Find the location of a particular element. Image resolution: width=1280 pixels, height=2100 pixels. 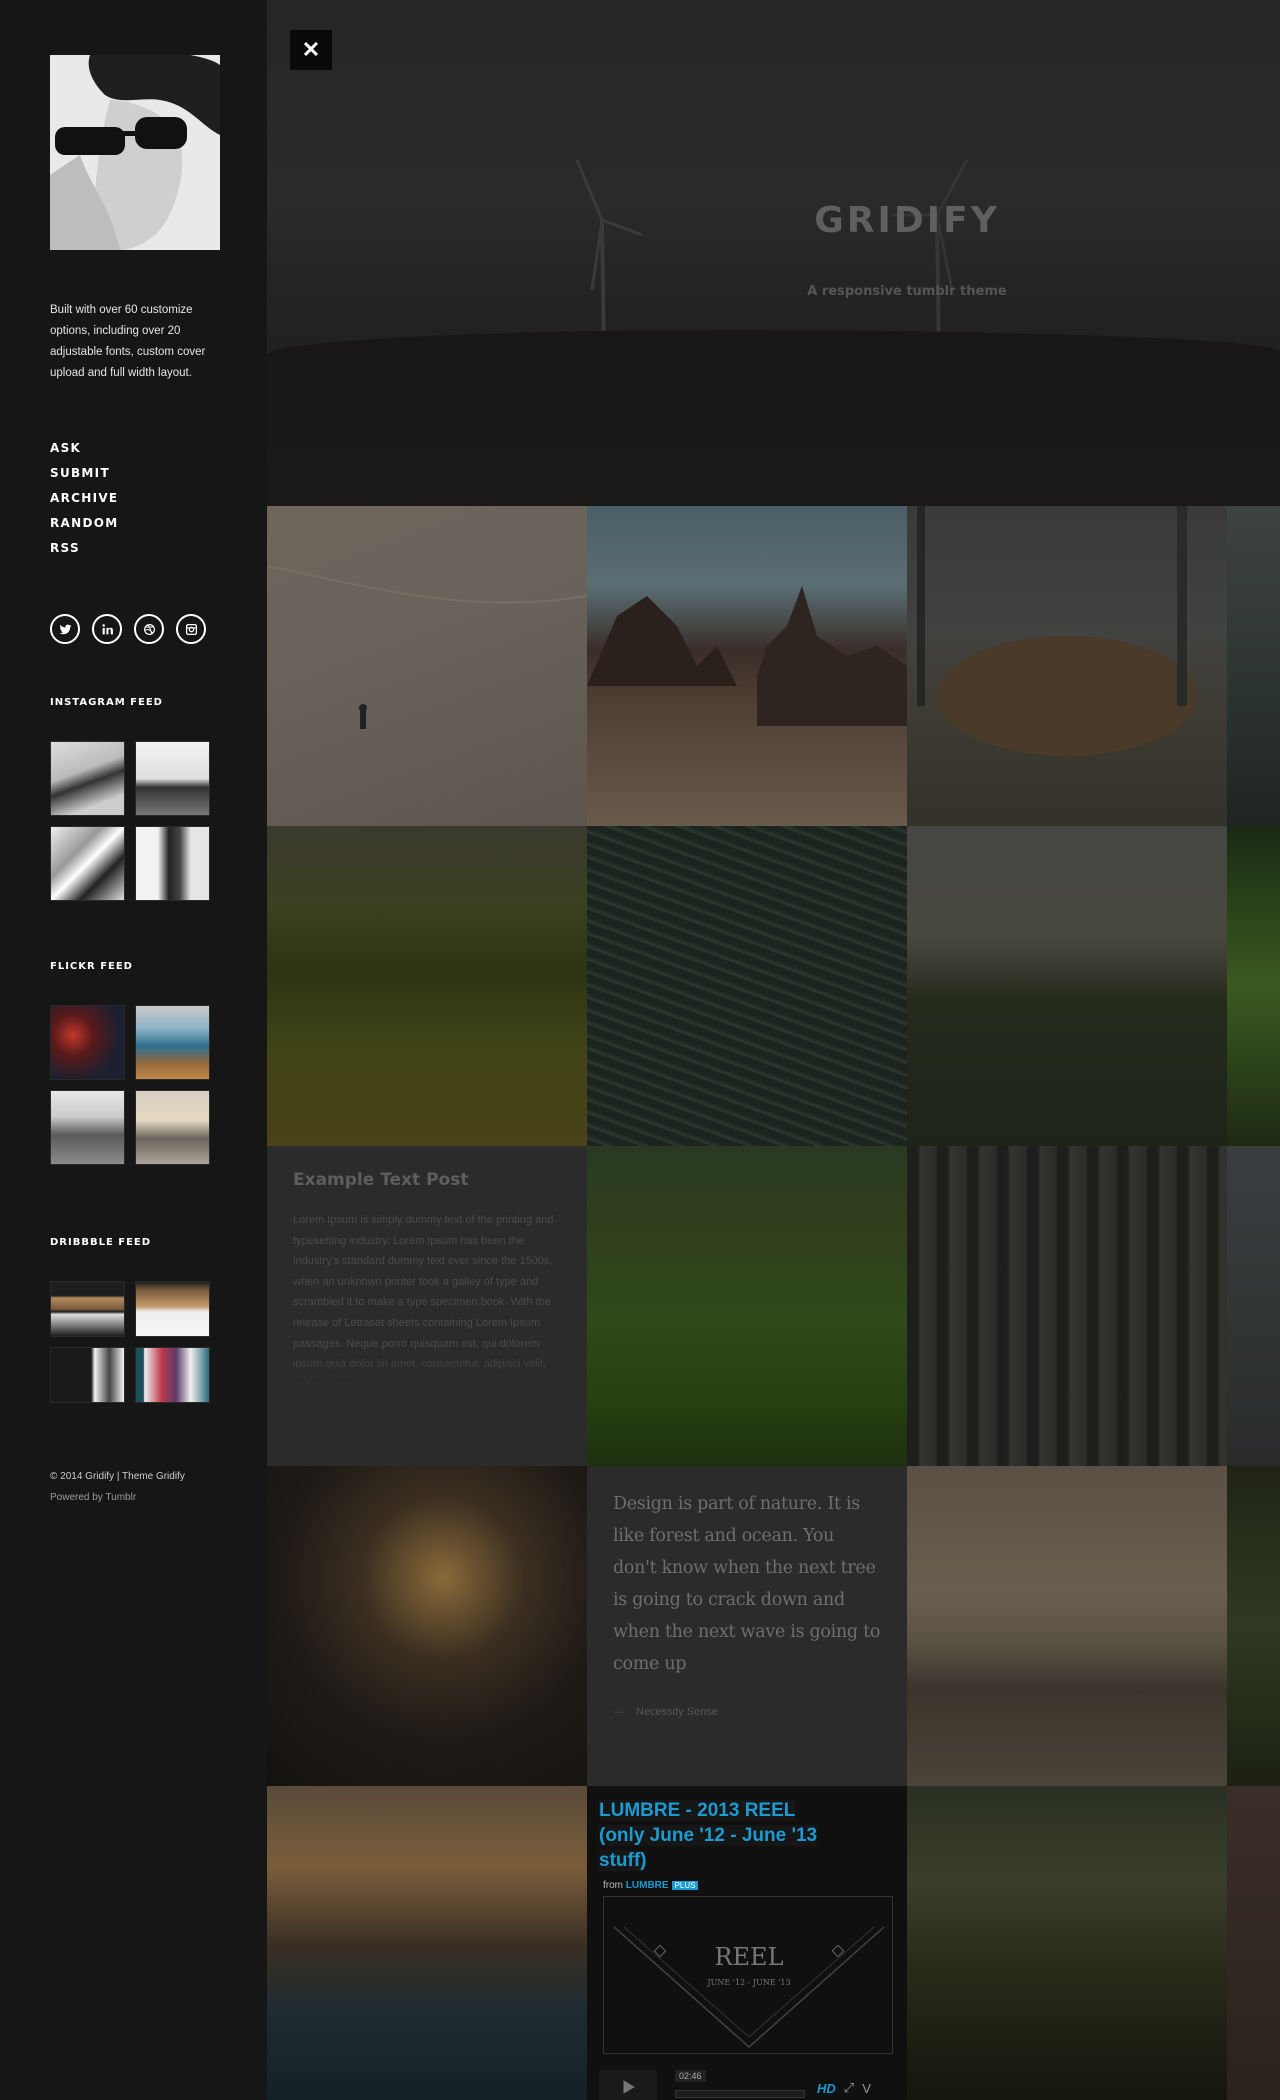

dribbble-feed-title: DRIBBBLE FEED is located at coordinates (101, 1242).